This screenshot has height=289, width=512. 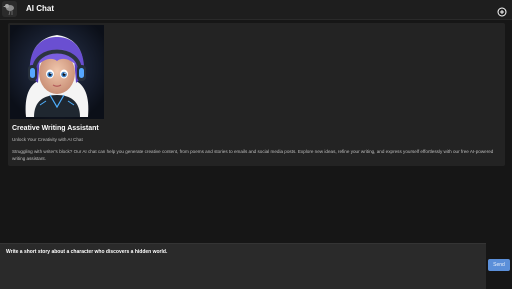 I want to click on top-bar: AI Chat, so click(x=256, y=10).